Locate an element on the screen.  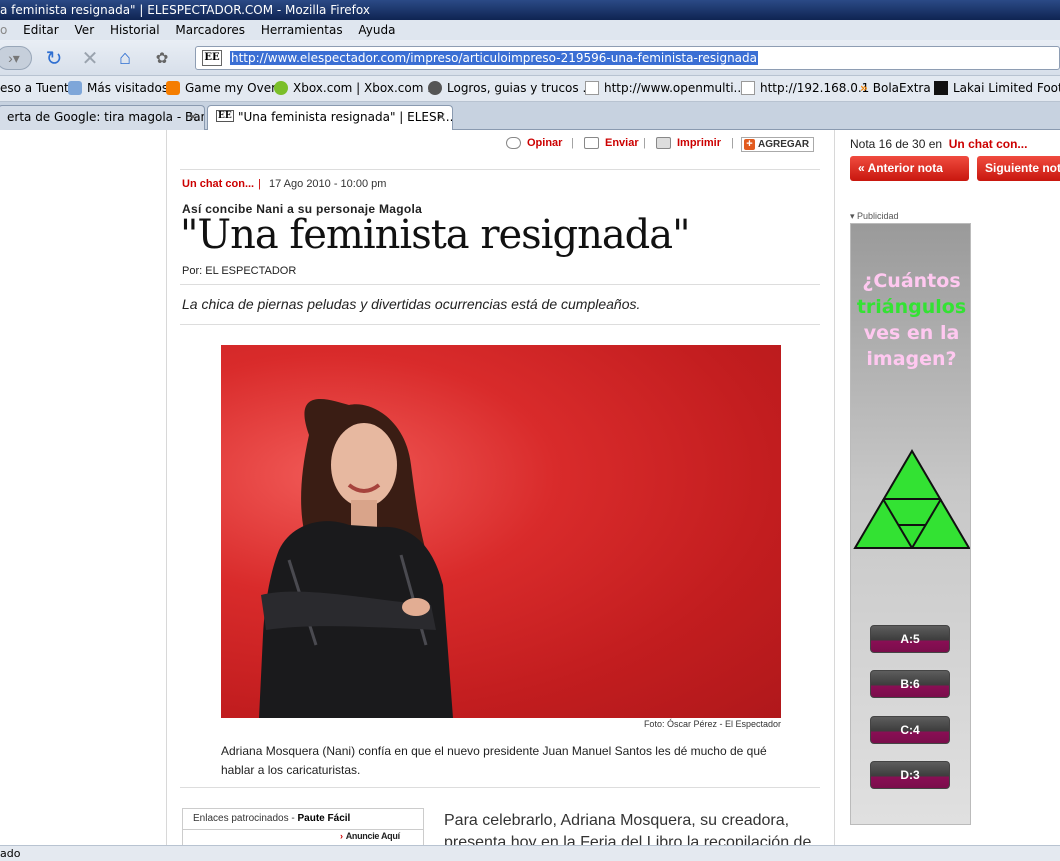
print-icon is located at coordinates (663, 143).